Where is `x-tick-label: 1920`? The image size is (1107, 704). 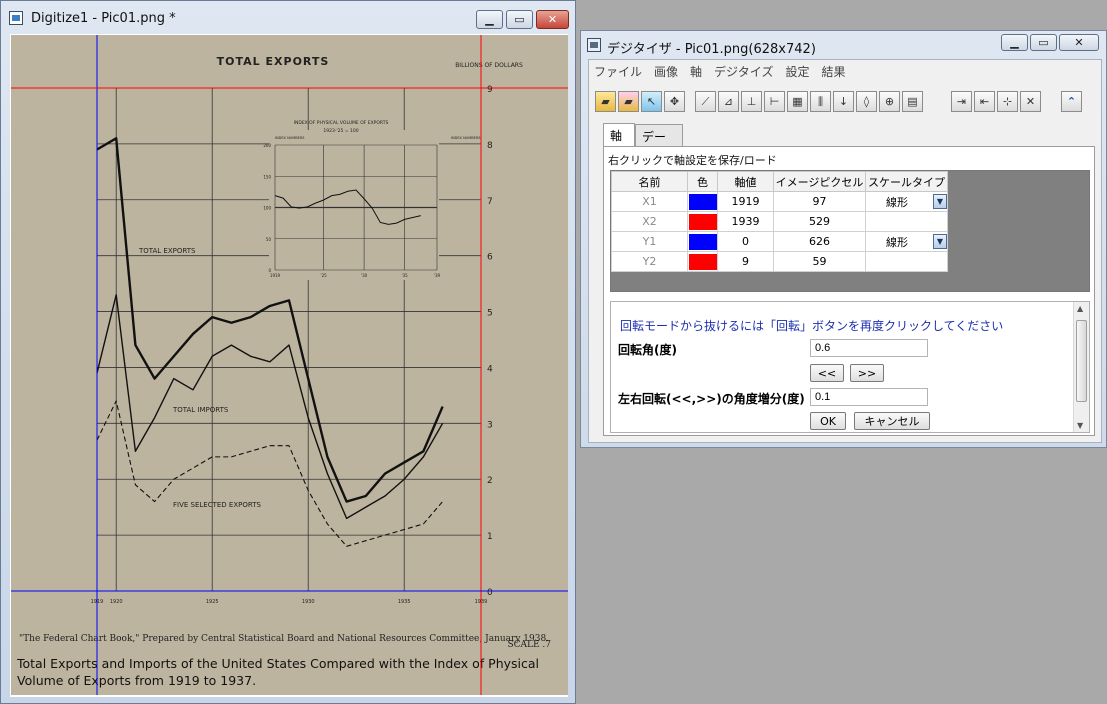 x-tick-label: 1920 is located at coordinates (116, 602).